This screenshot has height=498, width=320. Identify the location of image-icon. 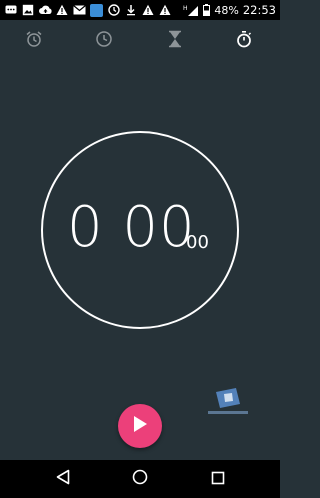
(28, 10).